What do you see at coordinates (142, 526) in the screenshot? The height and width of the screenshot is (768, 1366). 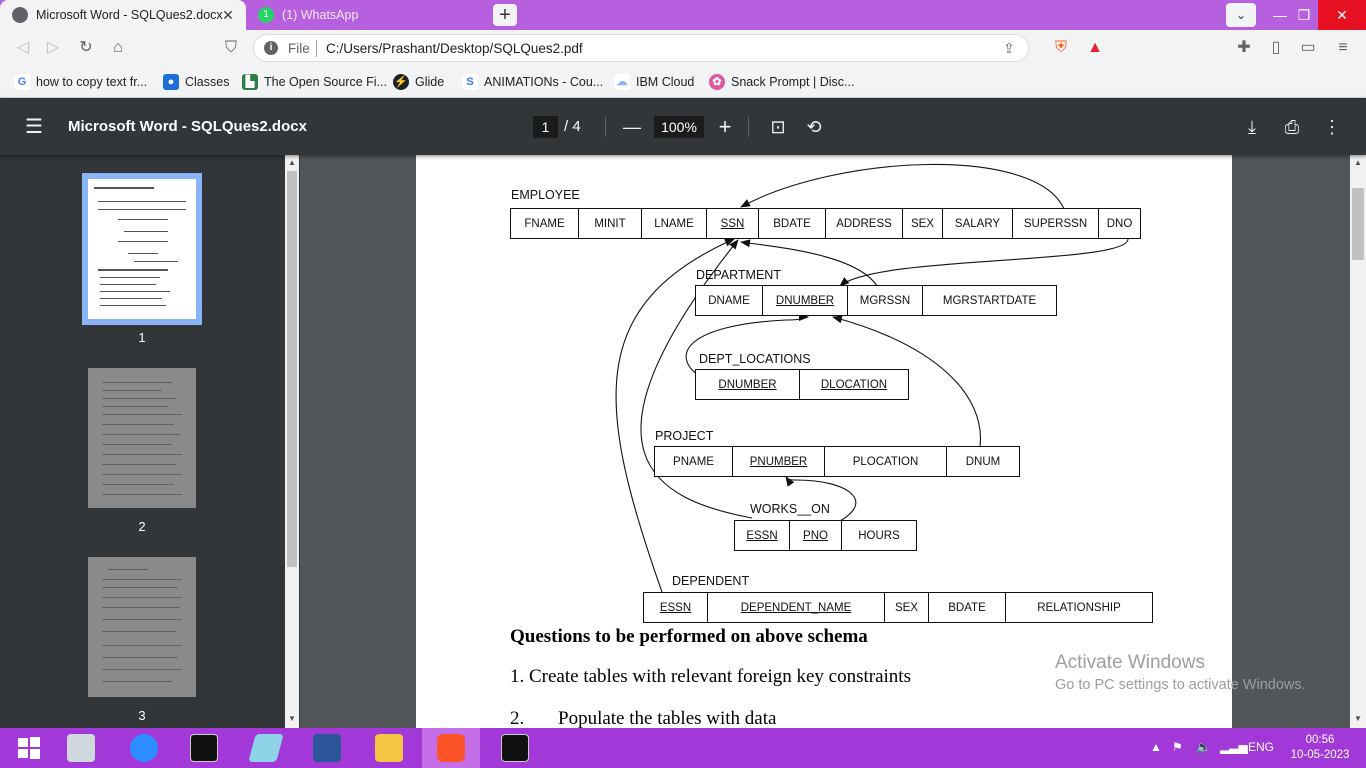 I see `thumbnail-label: 2` at bounding box center [142, 526].